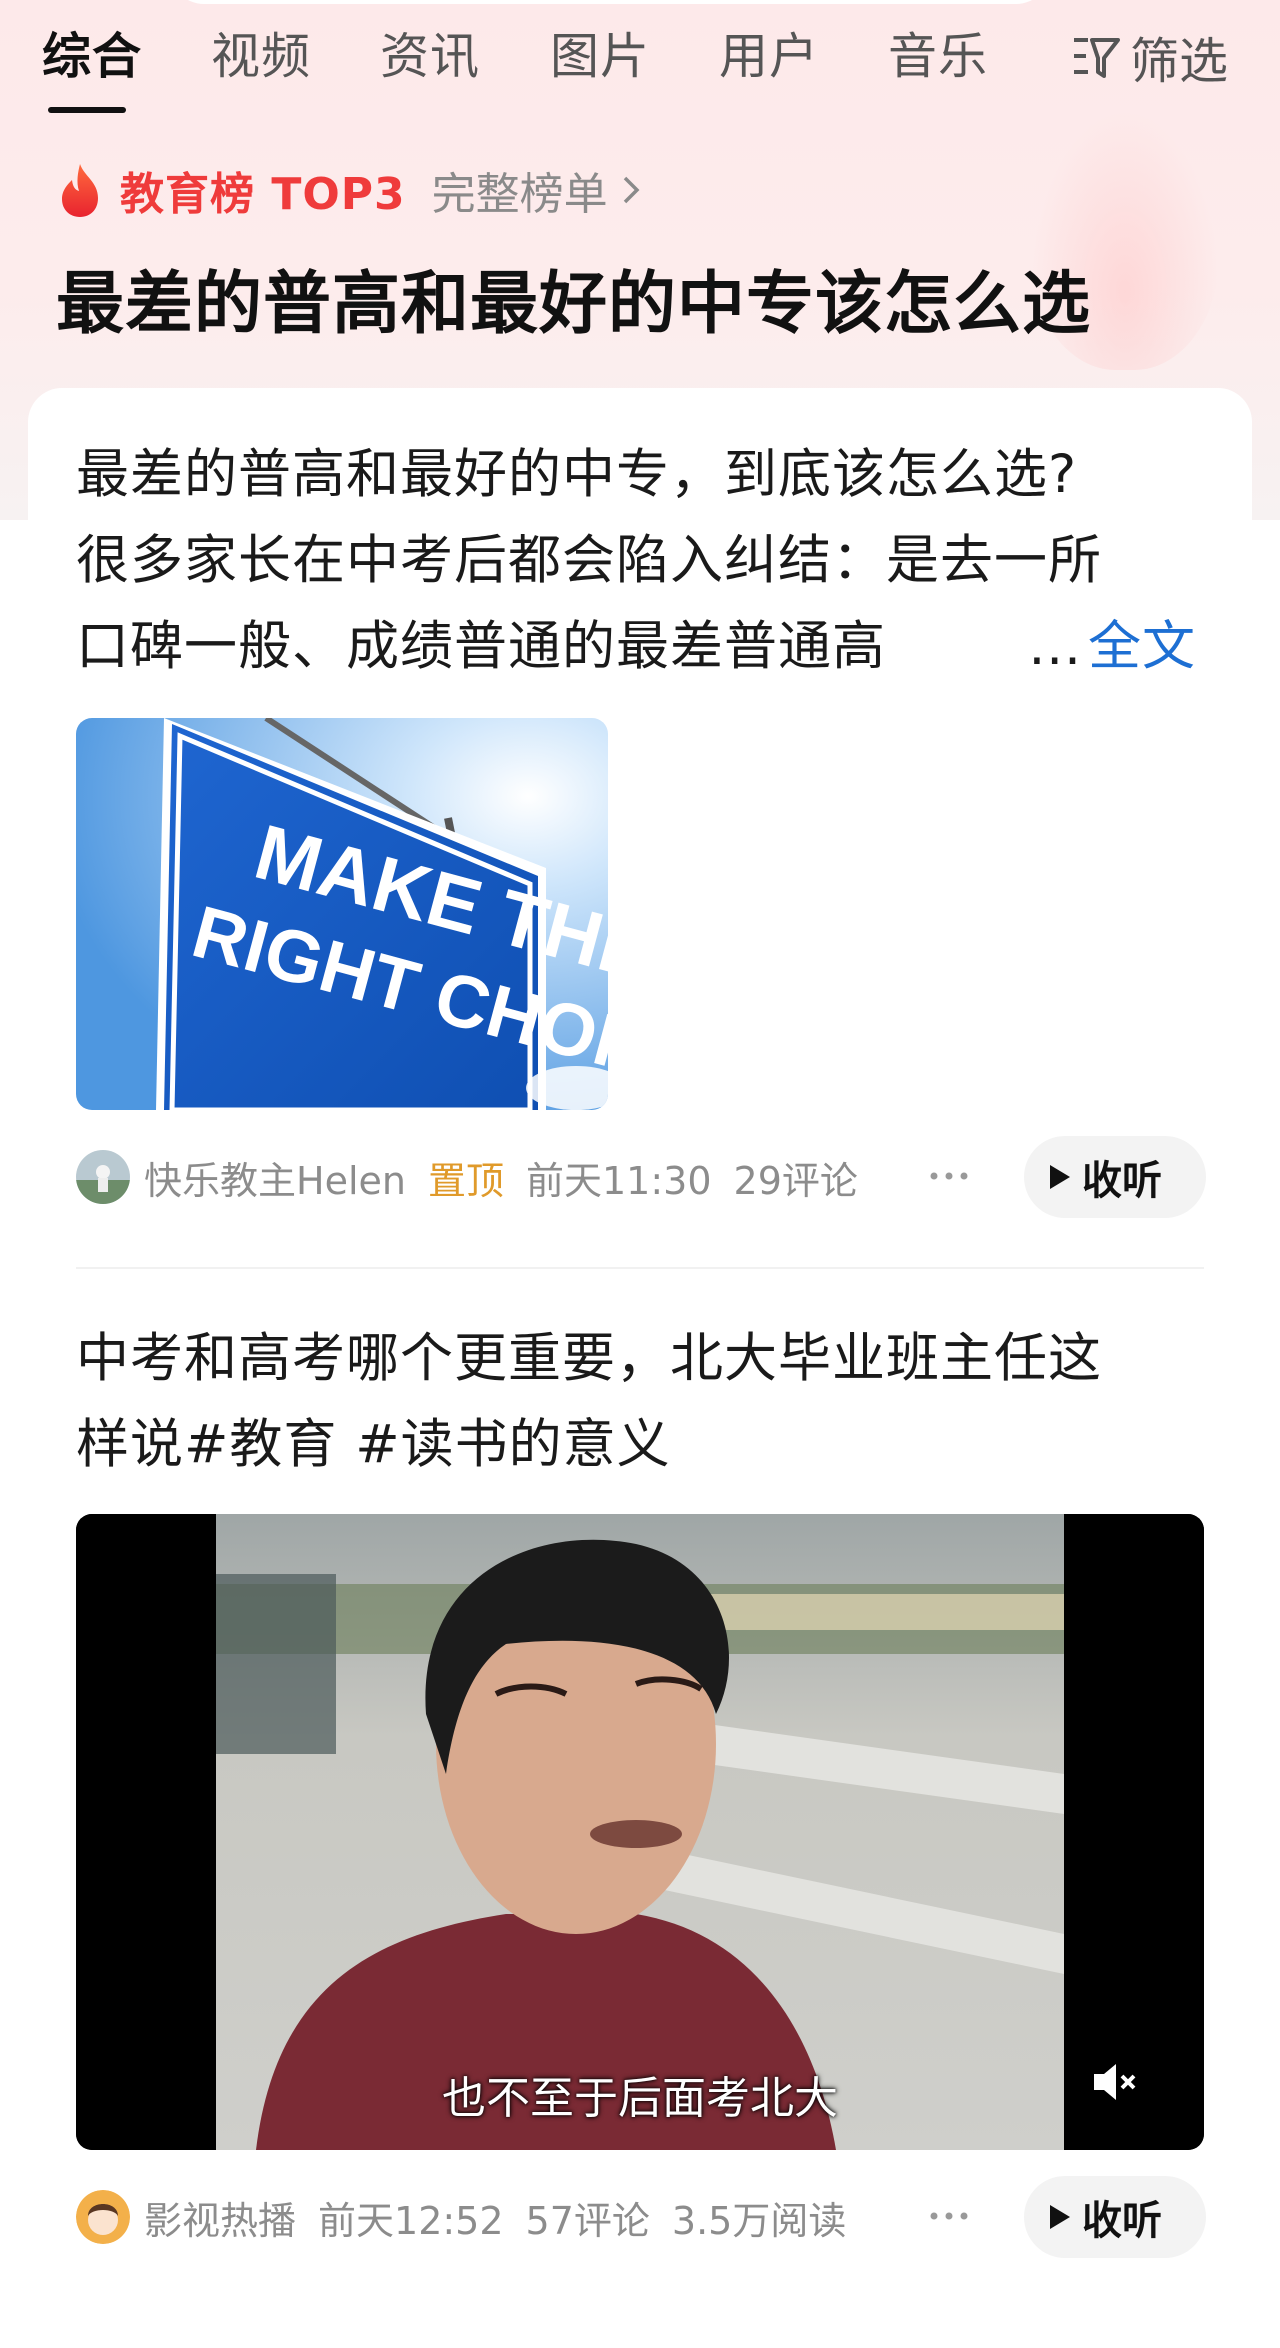 The height and width of the screenshot is (2348, 1280). I want to click on rank-header: 教育榜 TOP3 完整榜单, so click(349, 190).